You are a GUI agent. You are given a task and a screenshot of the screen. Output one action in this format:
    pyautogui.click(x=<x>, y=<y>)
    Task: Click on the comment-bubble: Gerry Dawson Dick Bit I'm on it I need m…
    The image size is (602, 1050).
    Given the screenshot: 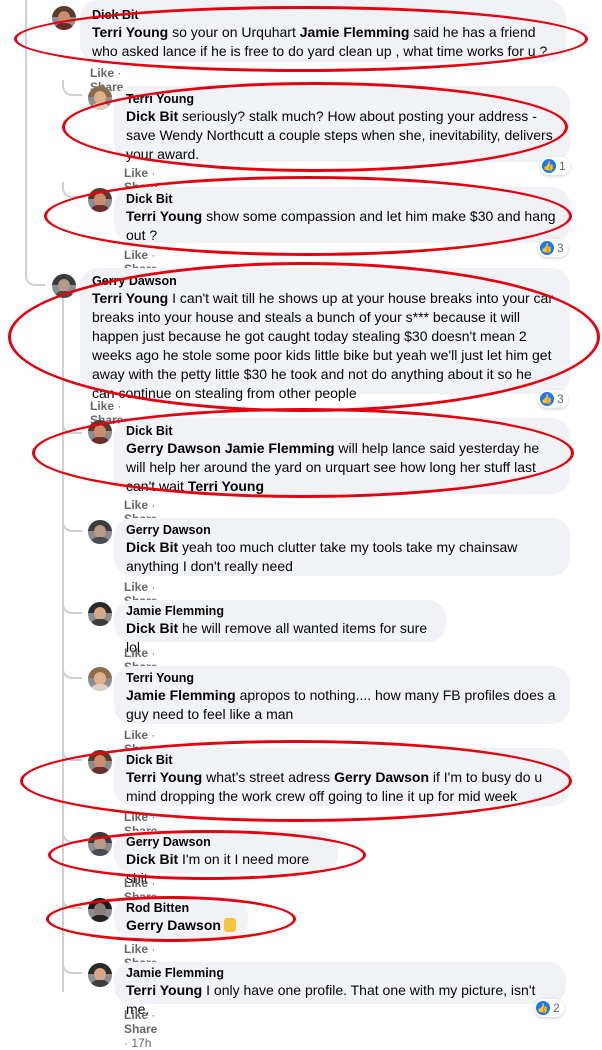 What is the action you would take?
    pyautogui.click(x=226, y=858)
    